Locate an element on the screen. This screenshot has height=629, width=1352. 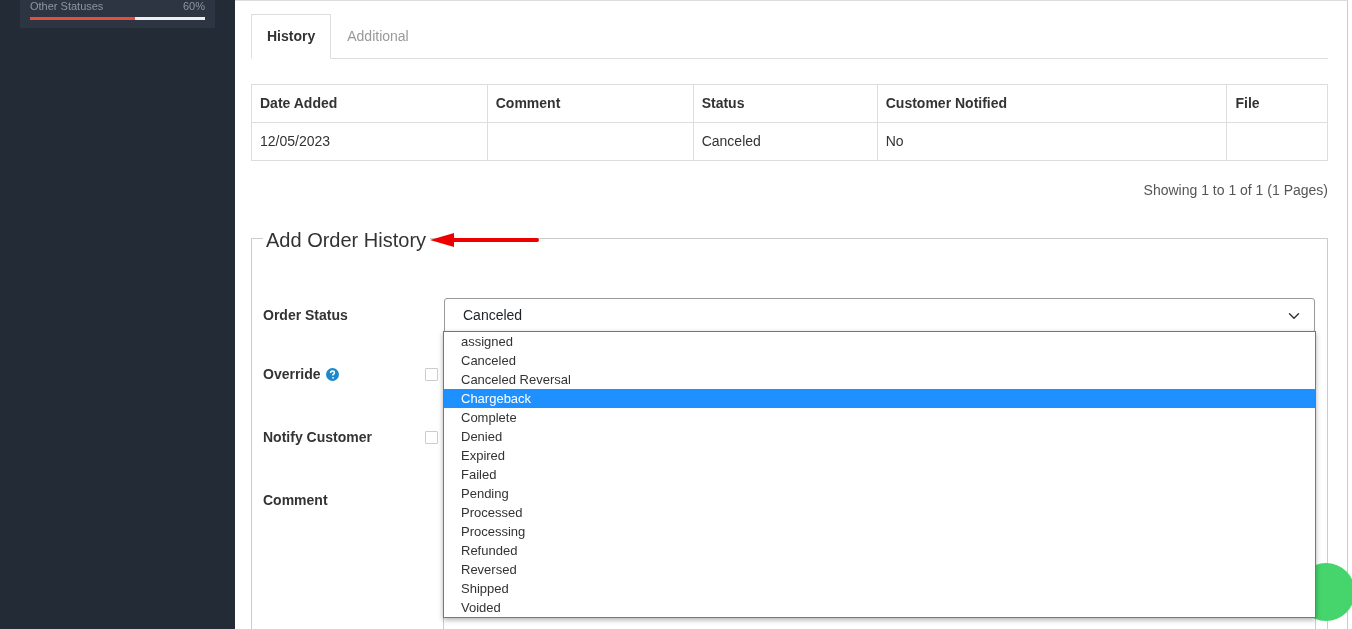
field-label: Notify Customer is located at coordinates (318, 437).